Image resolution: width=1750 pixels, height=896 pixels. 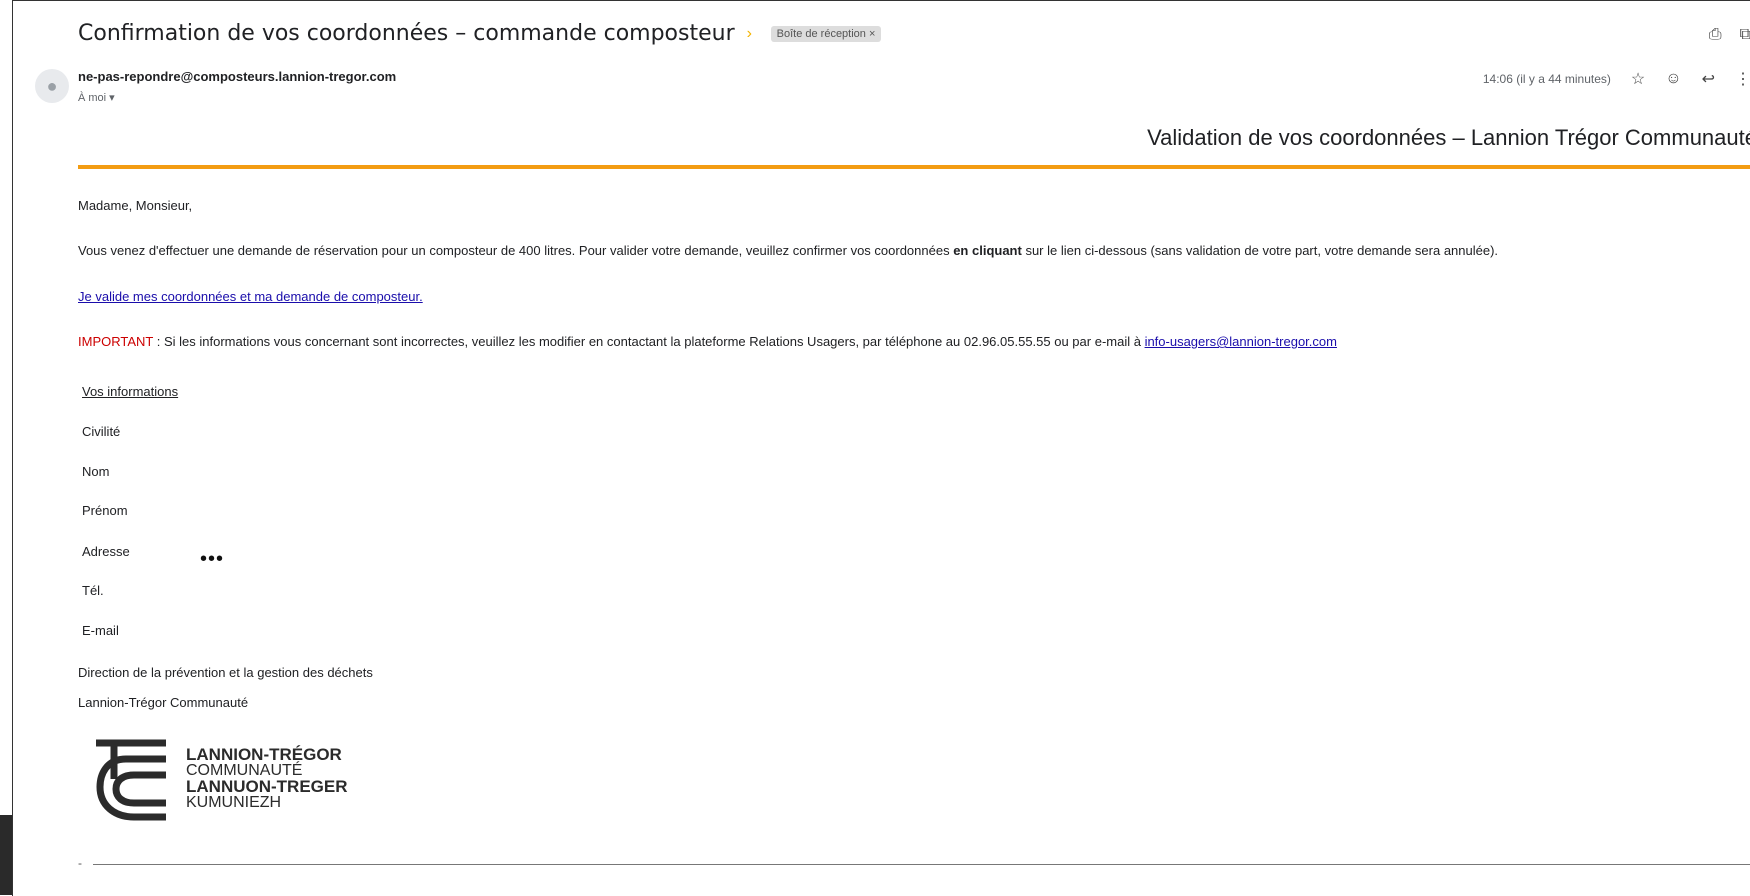 What do you see at coordinates (96, 471) in the screenshot?
I see `field-nom: Nom` at bounding box center [96, 471].